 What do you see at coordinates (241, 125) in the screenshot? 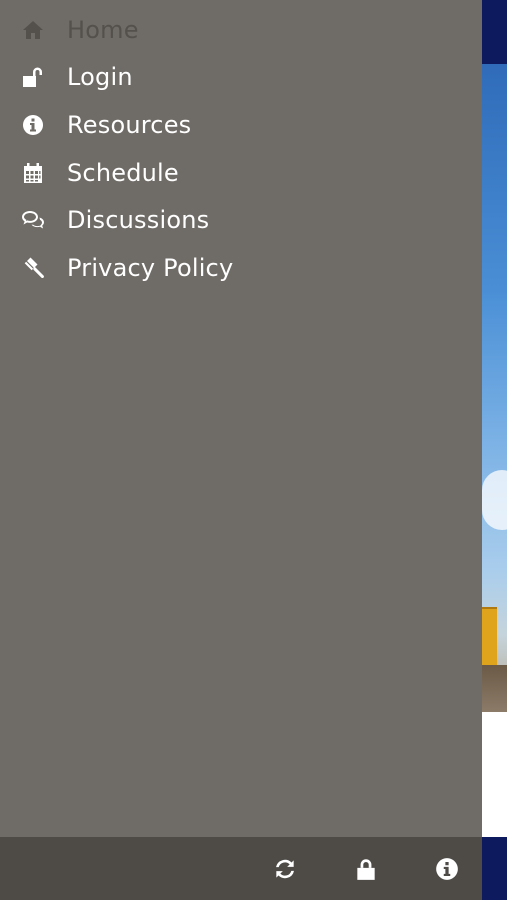
I see `menu-item-resources: Resources` at bounding box center [241, 125].